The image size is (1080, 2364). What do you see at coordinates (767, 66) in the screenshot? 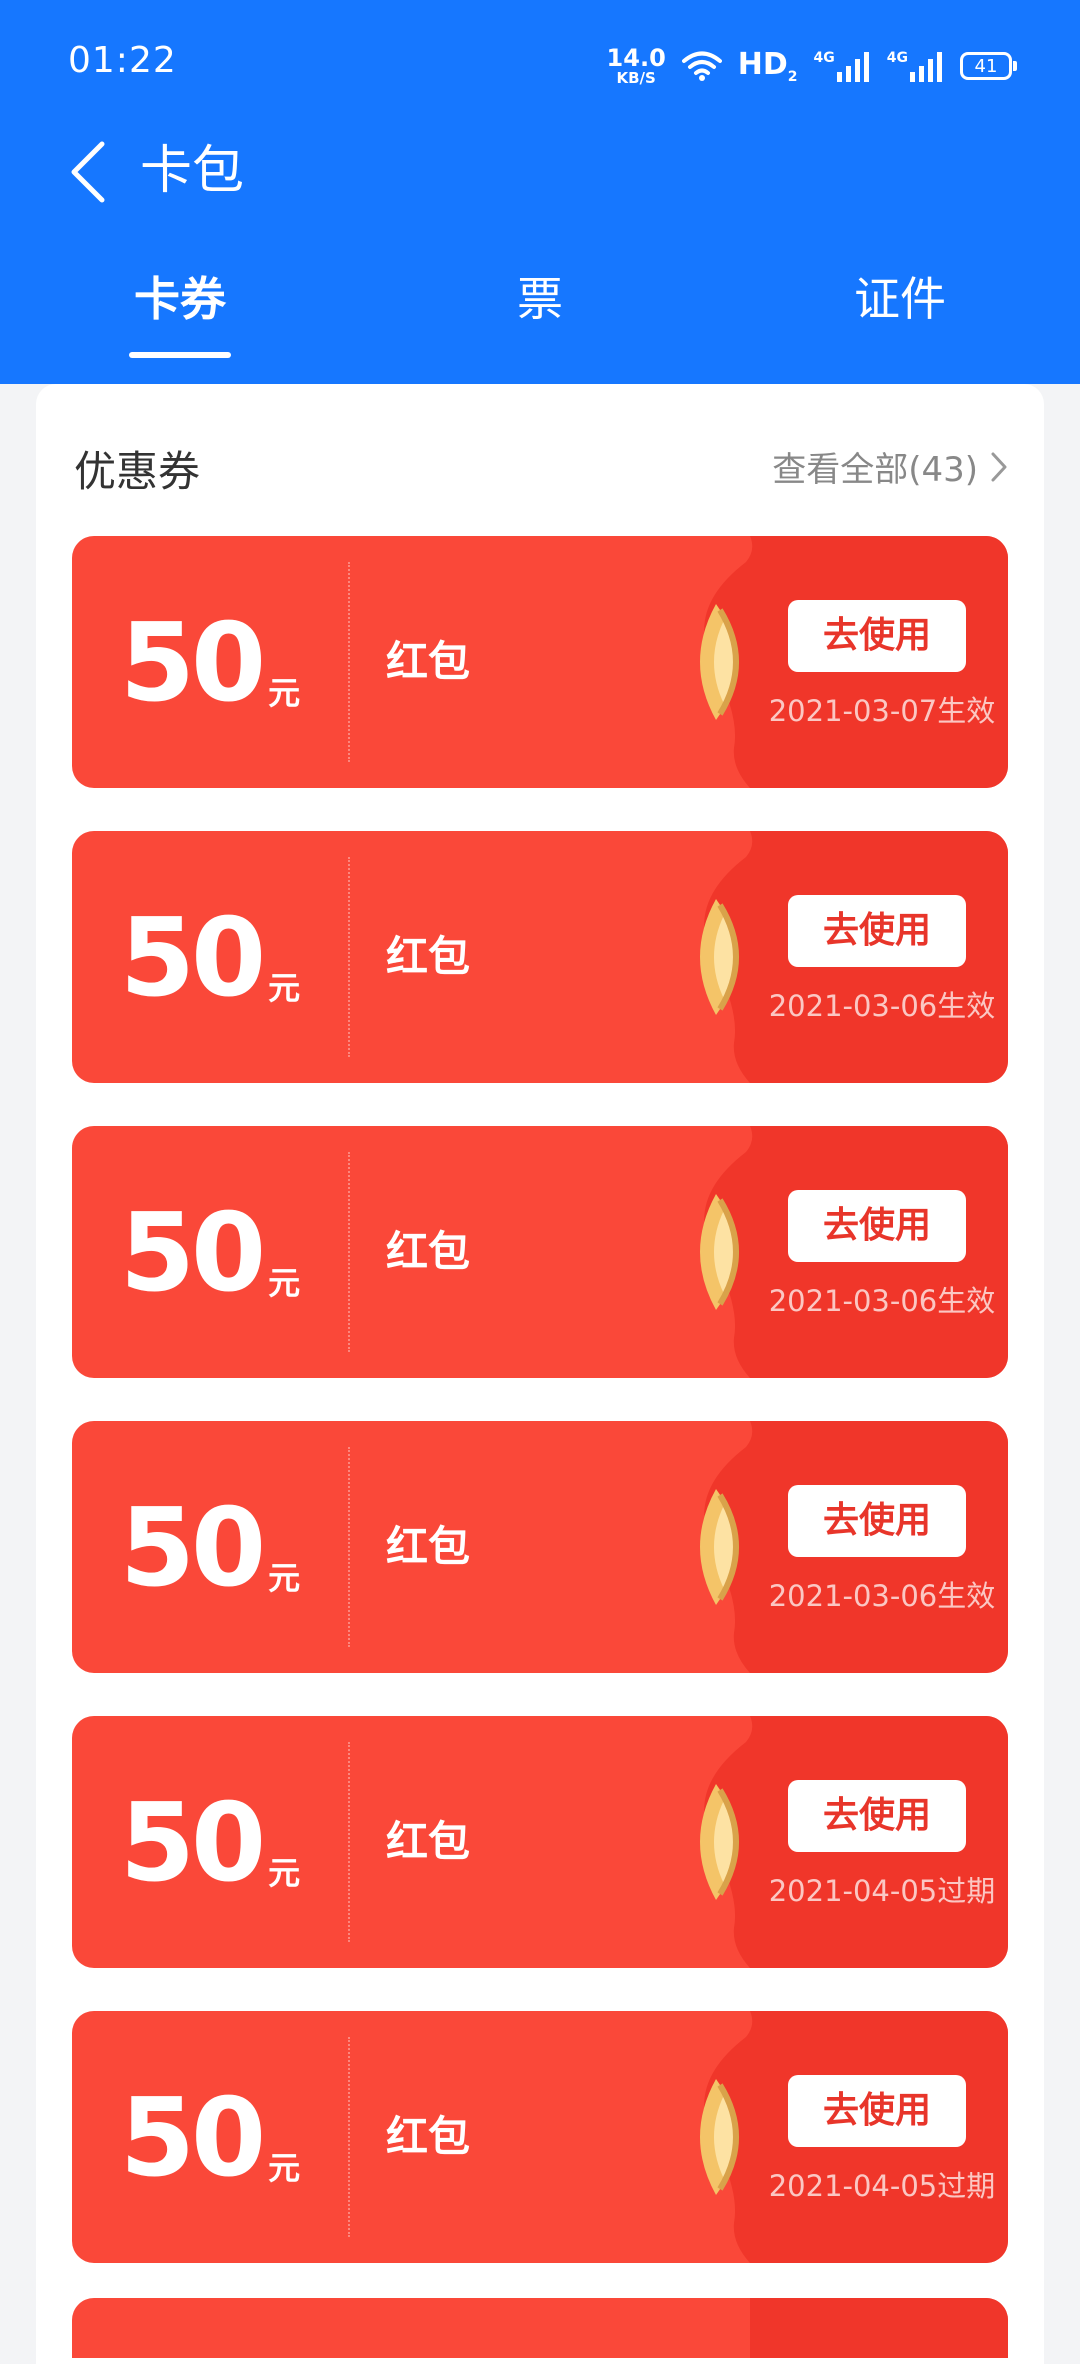
I see `hd-icon: HD2` at bounding box center [767, 66].